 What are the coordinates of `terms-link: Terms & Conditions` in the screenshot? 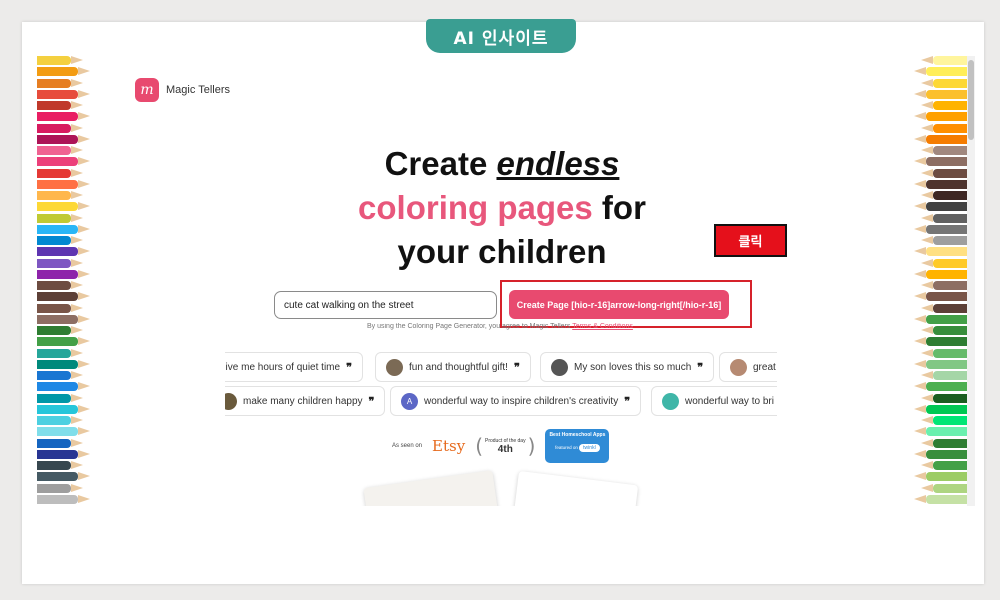 It's located at (602, 326).